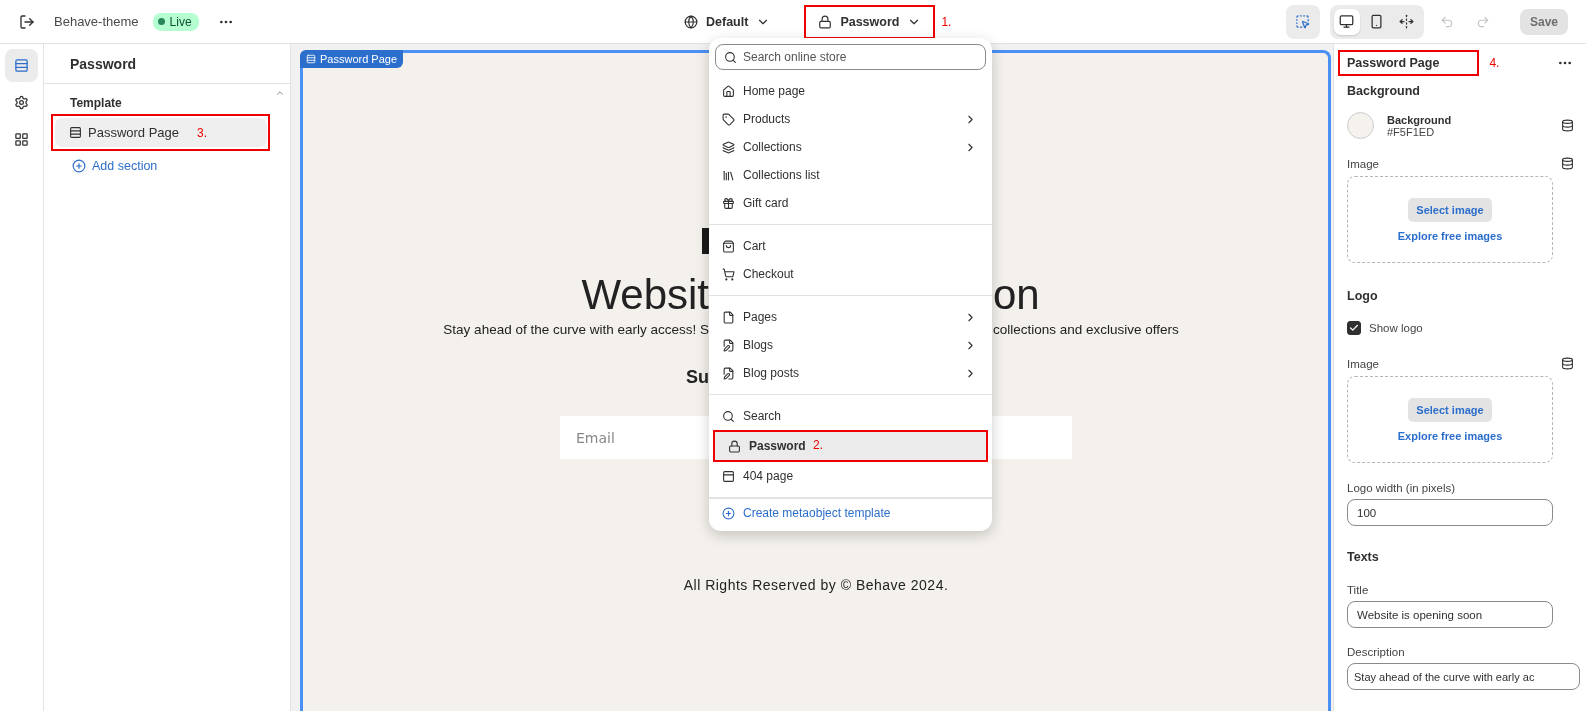 The height and width of the screenshot is (711, 1586). I want to click on page-title: on, so click(1017, 295).